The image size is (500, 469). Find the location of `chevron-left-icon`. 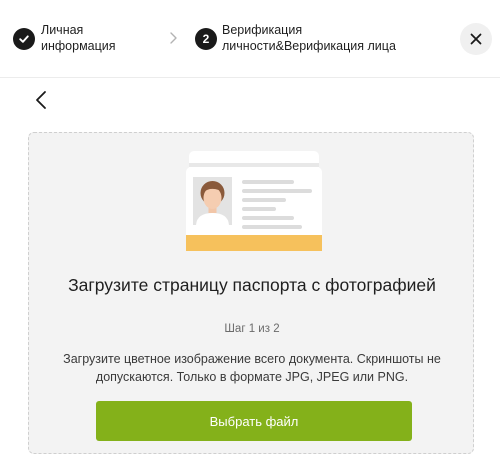

chevron-left-icon is located at coordinates (41, 100).